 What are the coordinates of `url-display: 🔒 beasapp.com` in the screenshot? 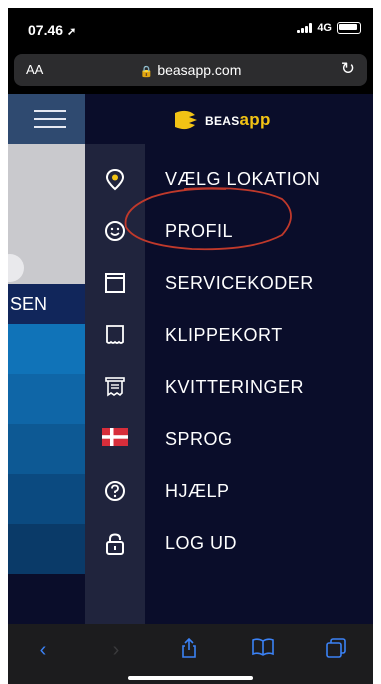 It's located at (190, 70).